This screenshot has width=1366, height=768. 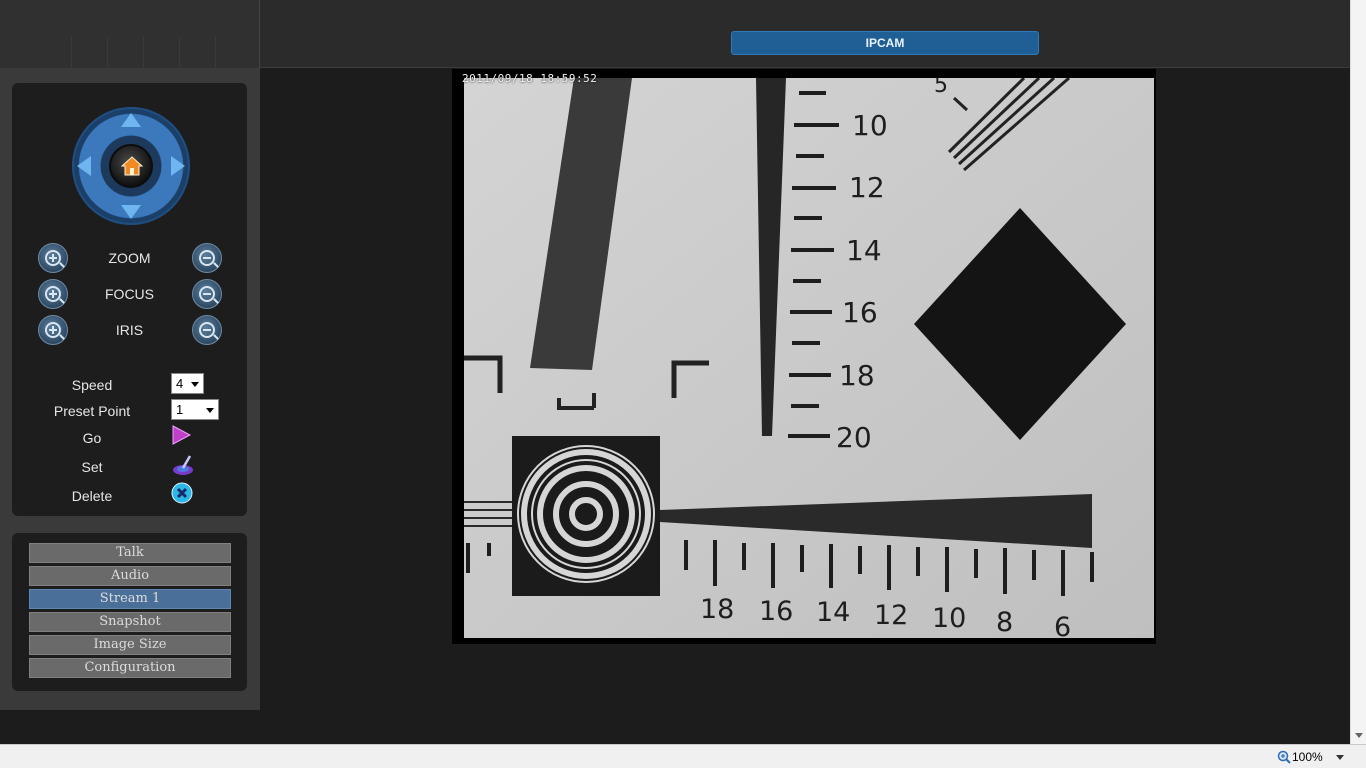 I want to click on preset-point-value: 1, so click(x=180, y=409).